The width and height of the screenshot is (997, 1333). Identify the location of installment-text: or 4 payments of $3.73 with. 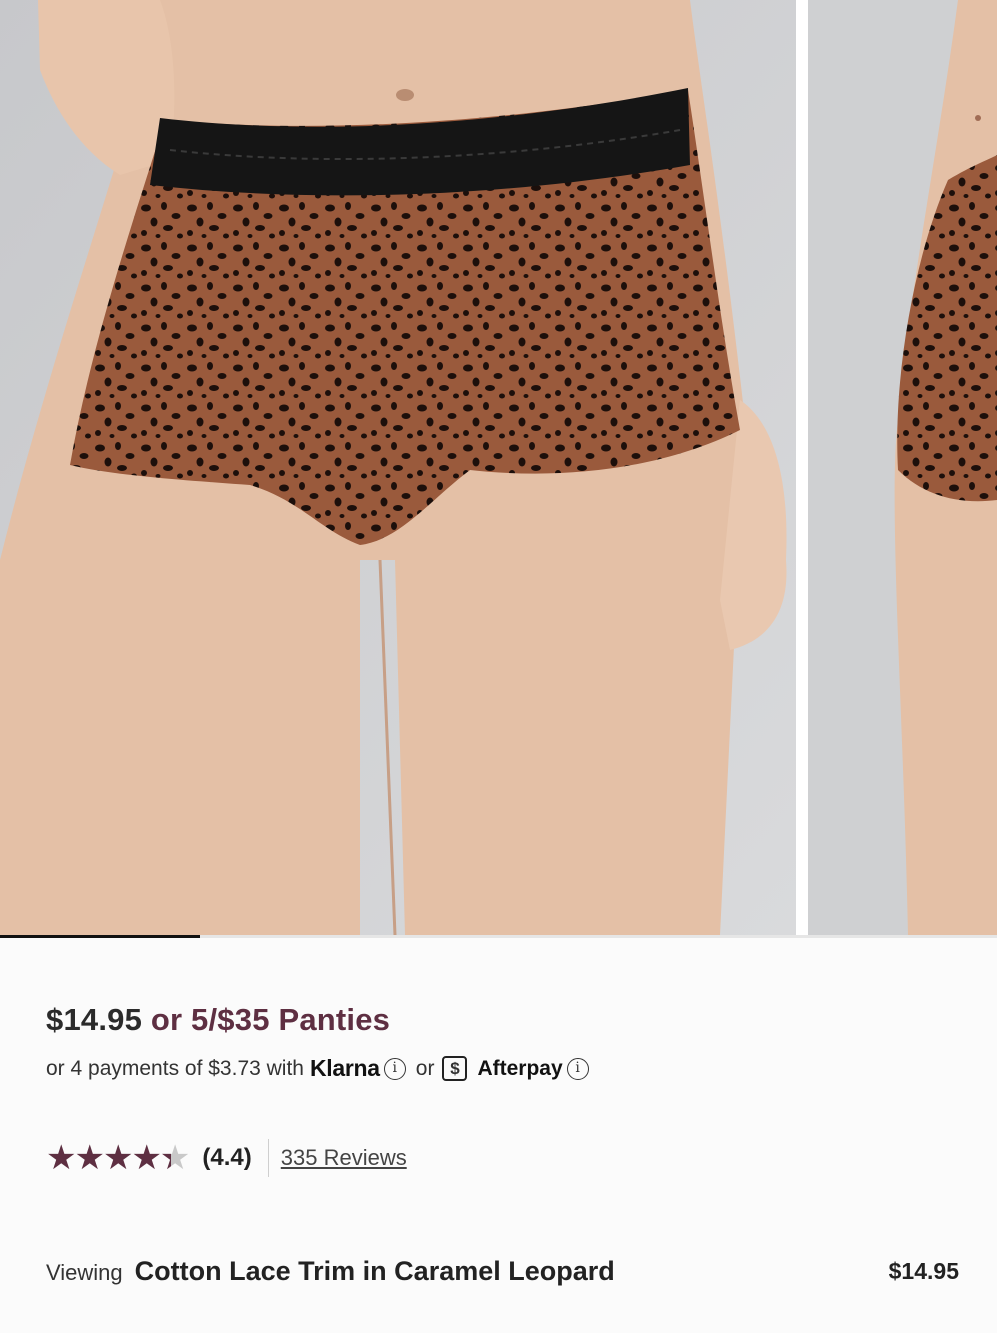
(175, 1068).